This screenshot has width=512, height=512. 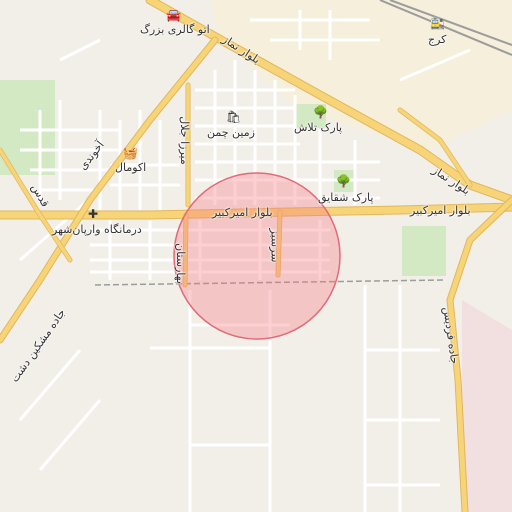 What do you see at coordinates (130, 153) in the screenshot?
I see `basket-icon: 🧺` at bounding box center [130, 153].